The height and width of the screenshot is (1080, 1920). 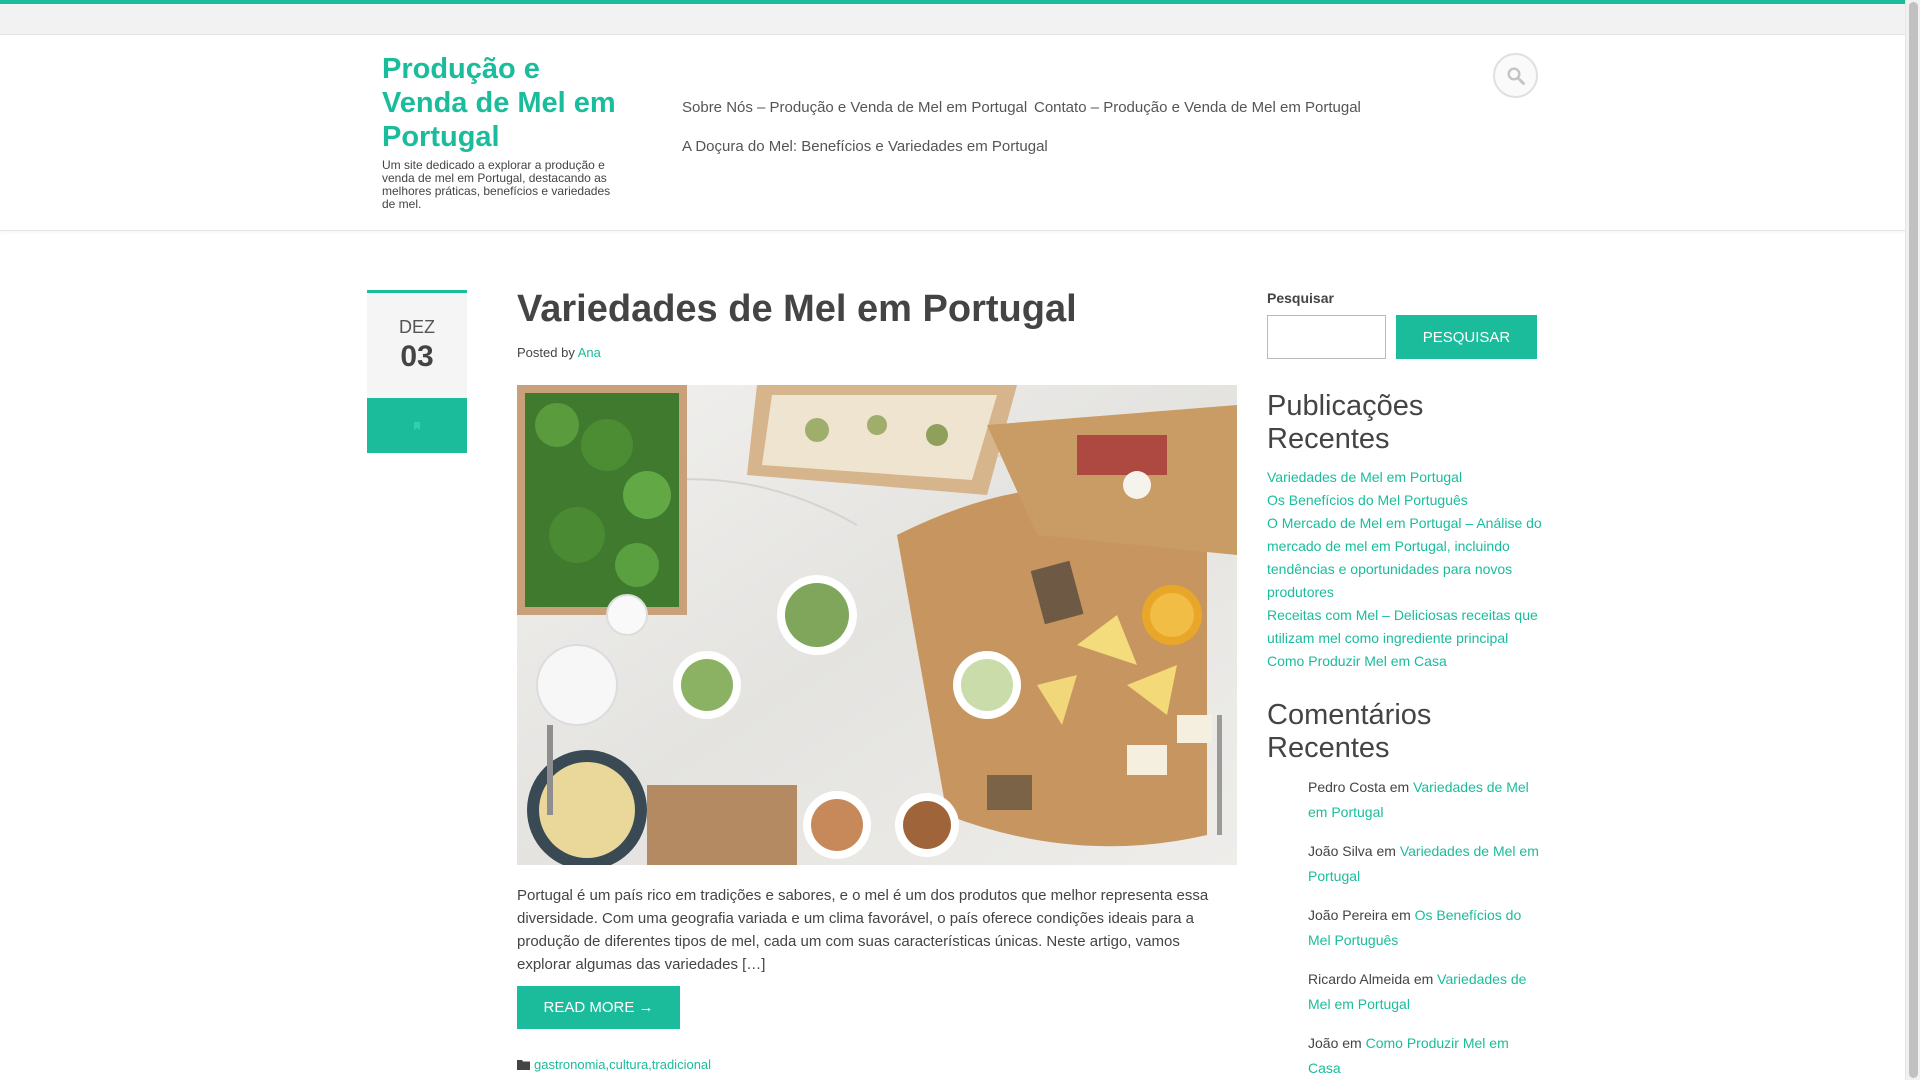 I want to click on post-title: Variedades de Mel em Portugal, so click(x=877, y=309).